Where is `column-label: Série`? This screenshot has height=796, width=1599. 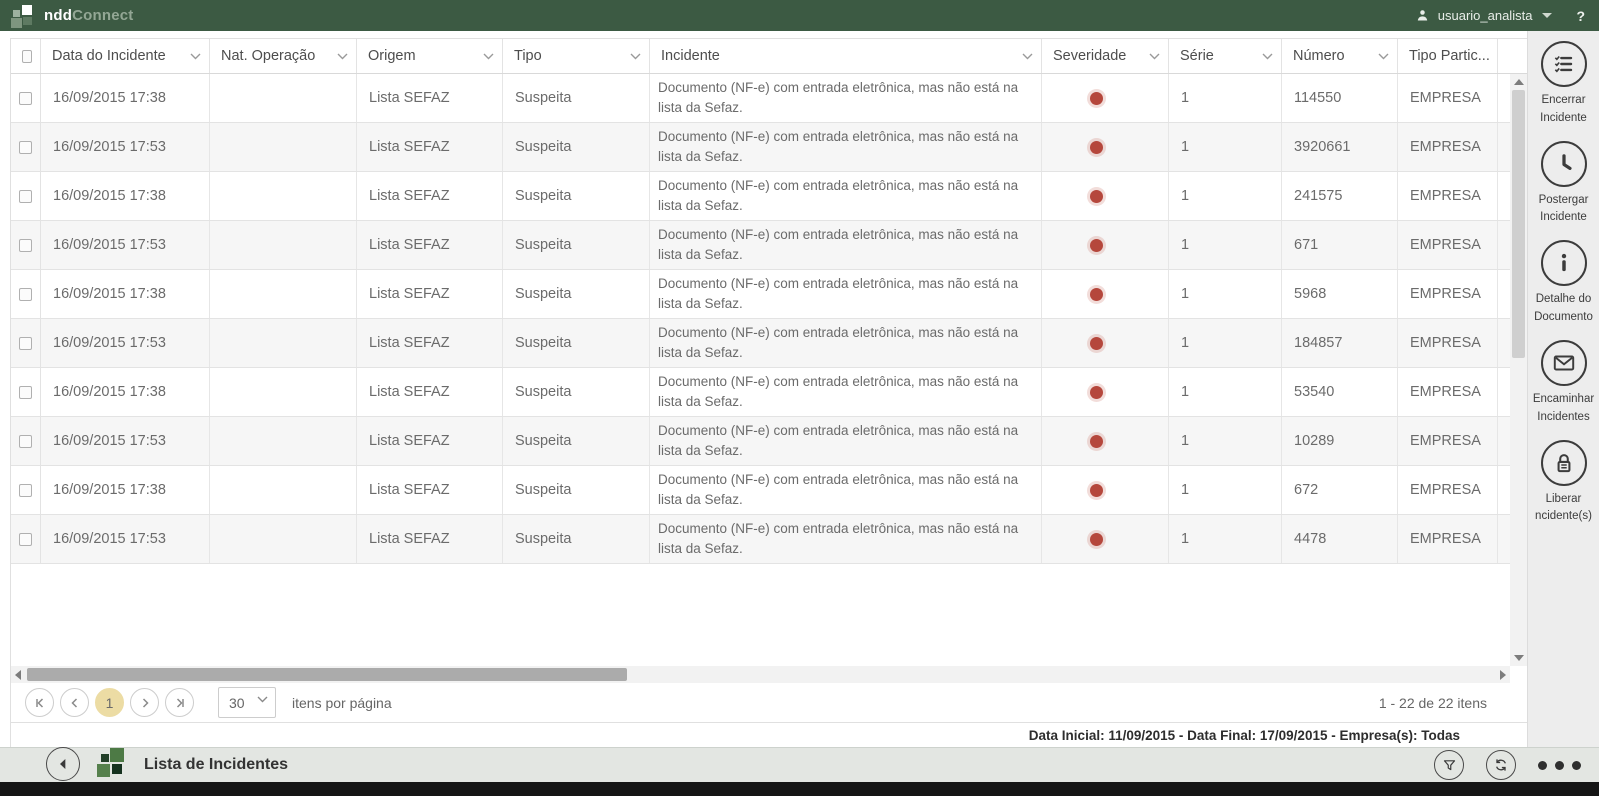
column-label: Série is located at coordinates (1197, 56).